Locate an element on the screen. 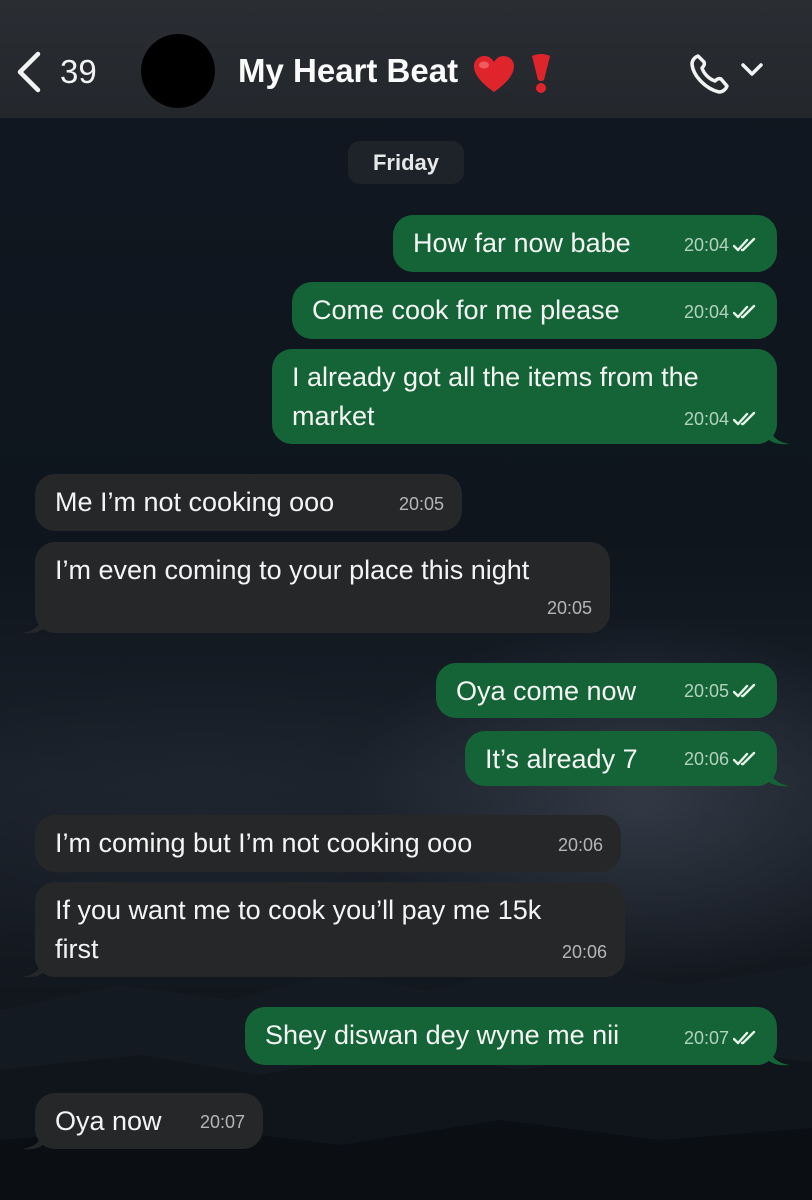  unread-count: 39 is located at coordinates (78, 71).